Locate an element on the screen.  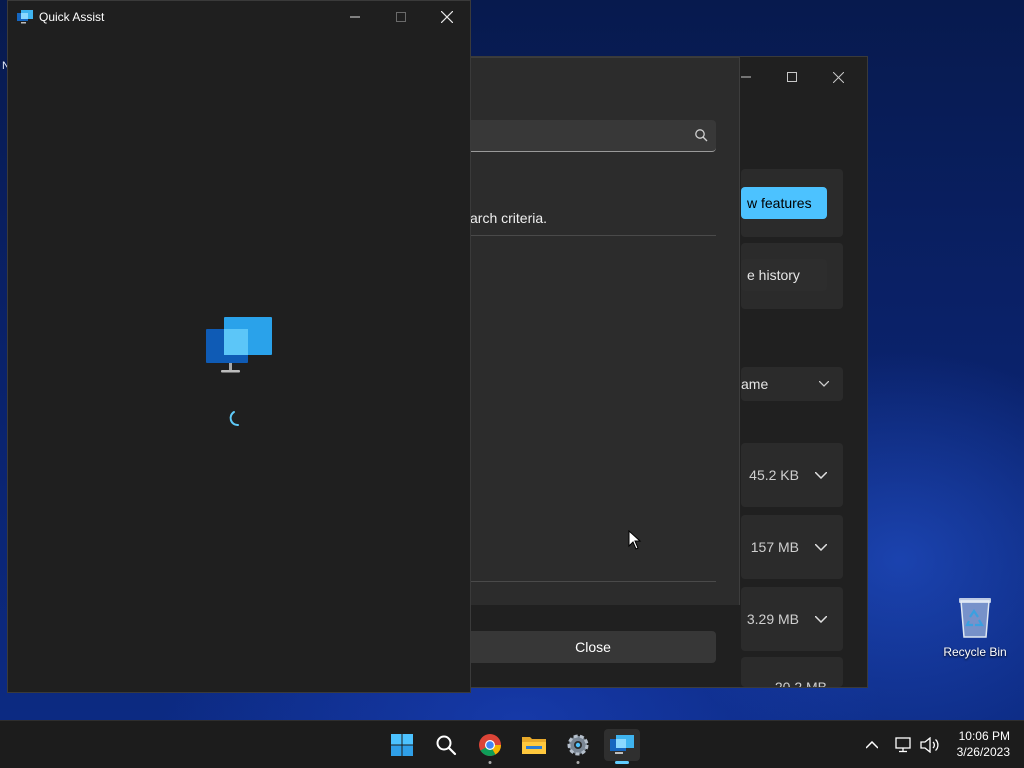
quick-assist-icon is located at coordinates (622, 744).